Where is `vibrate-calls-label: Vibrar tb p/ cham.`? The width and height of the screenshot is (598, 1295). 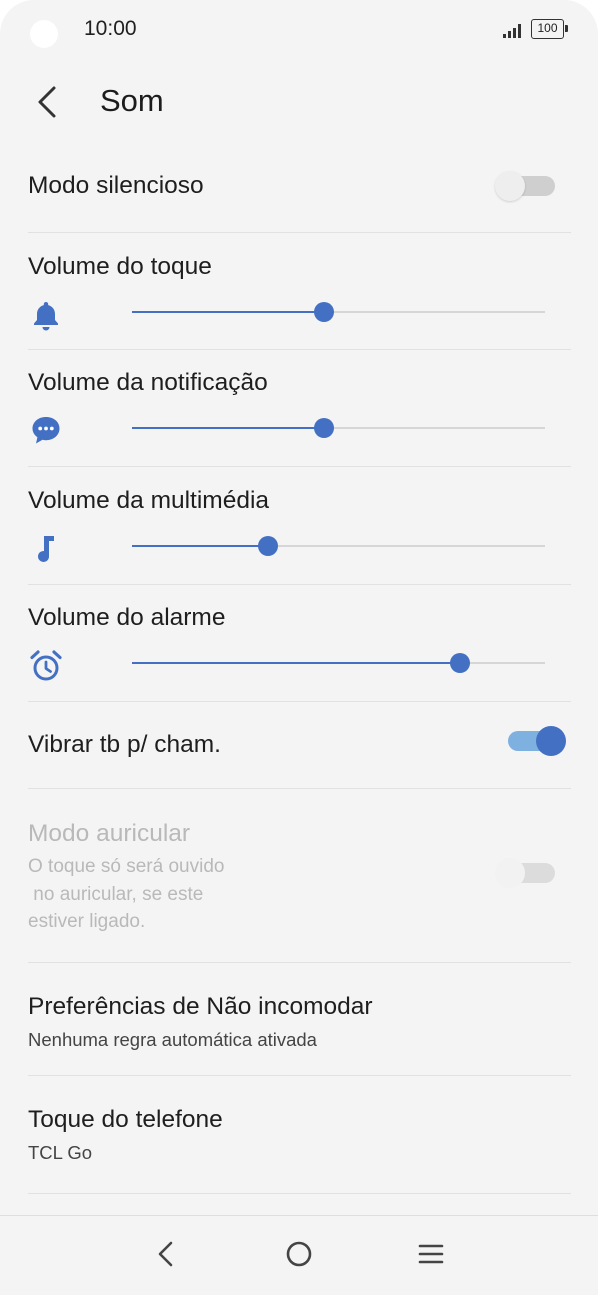
vibrate-calls-label: Vibrar tb p/ cham. is located at coordinates (124, 744).